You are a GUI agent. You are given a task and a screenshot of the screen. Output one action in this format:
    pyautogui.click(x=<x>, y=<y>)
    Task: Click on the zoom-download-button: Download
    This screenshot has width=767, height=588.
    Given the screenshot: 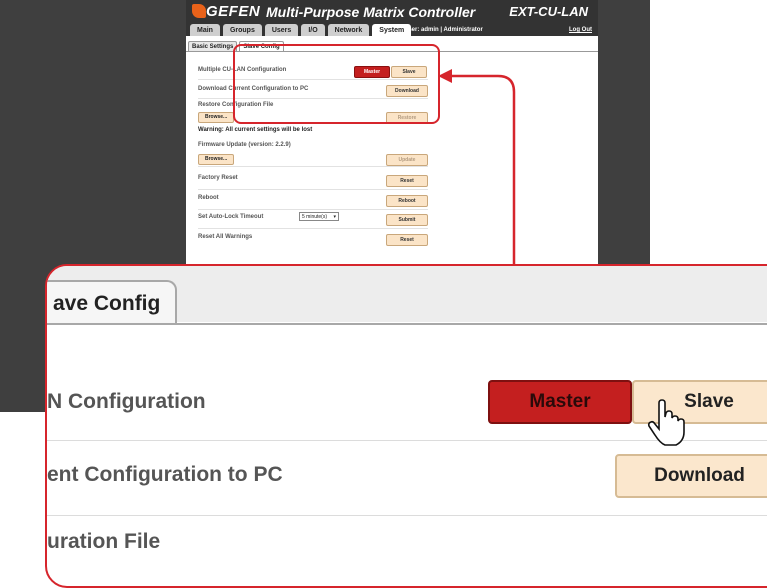 What is the action you would take?
    pyautogui.click(x=691, y=476)
    